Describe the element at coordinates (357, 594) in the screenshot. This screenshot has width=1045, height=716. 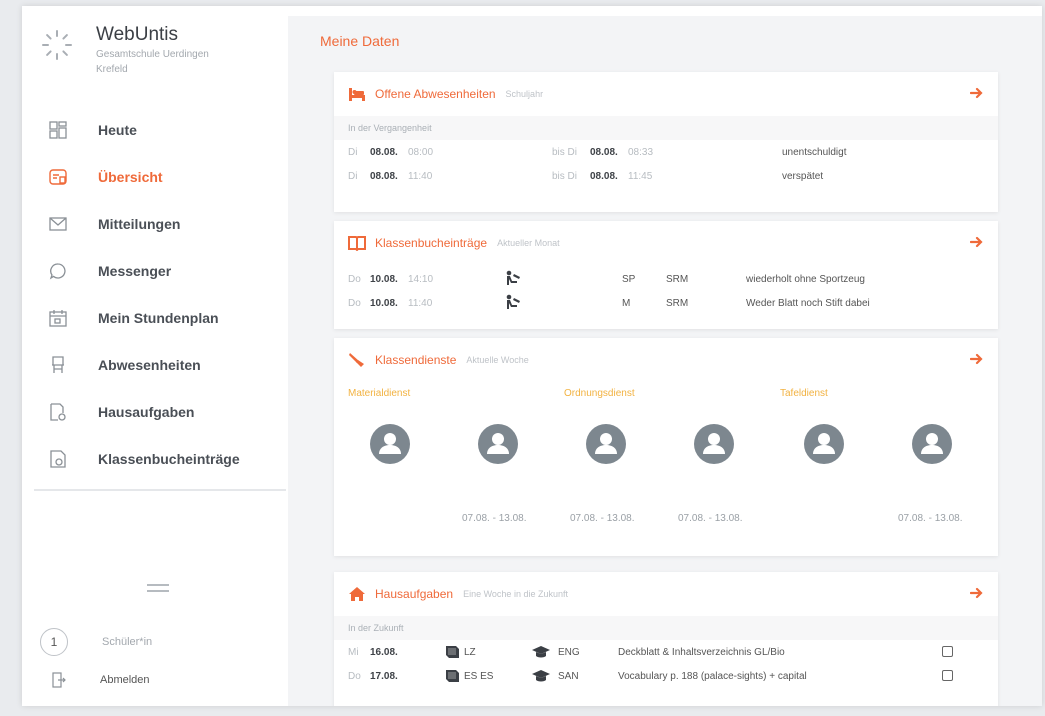
I see `house-icon` at that location.